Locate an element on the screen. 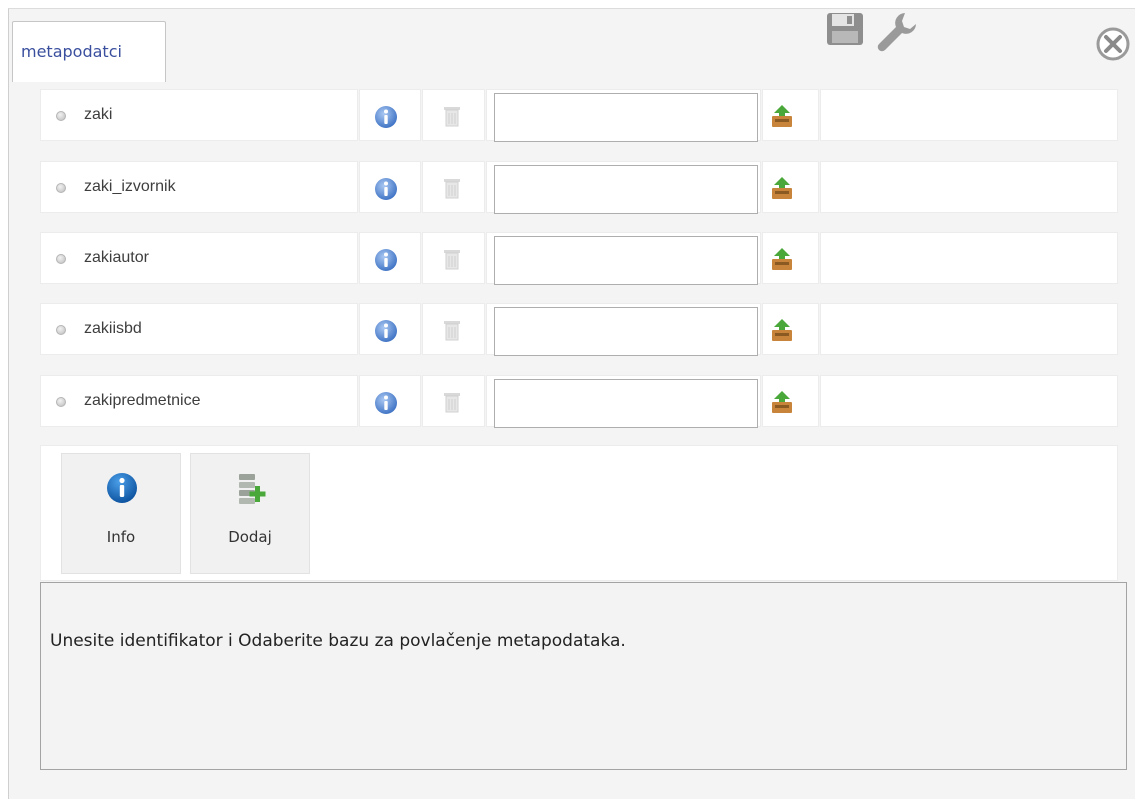 The width and height of the screenshot is (1135, 799). list-item: zaki is located at coordinates (579, 116).